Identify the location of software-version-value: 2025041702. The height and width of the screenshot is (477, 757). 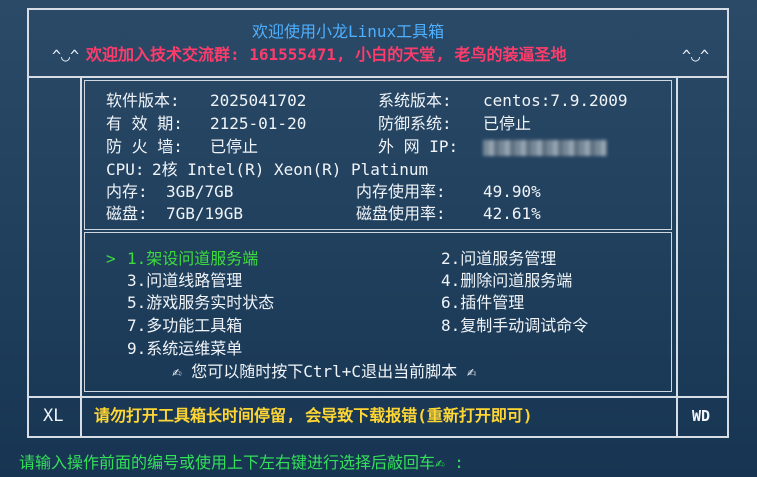
(258, 100).